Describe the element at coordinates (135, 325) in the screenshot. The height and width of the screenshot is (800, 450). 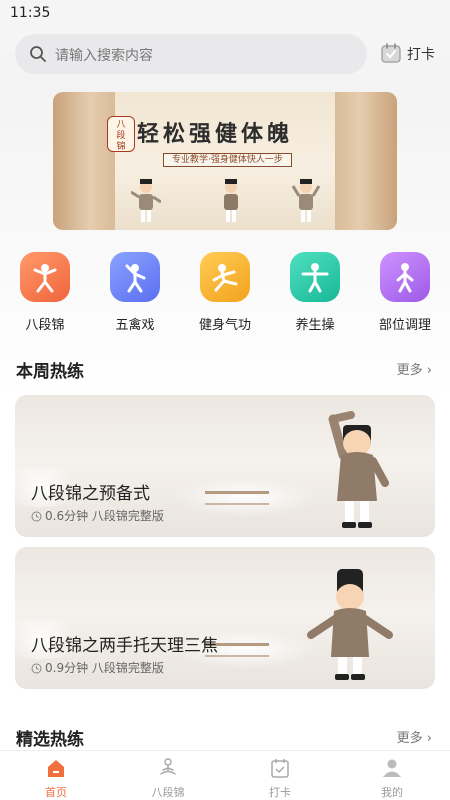
I see `category-label: 五禽戏` at that location.